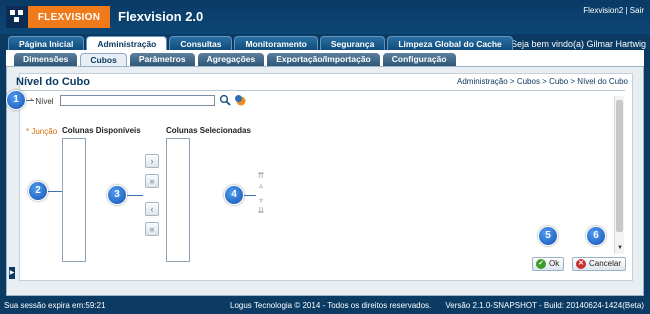 This screenshot has height=314, width=650. What do you see at coordinates (581, 264) in the screenshot?
I see `cancel-icon: ✕` at bounding box center [581, 264].